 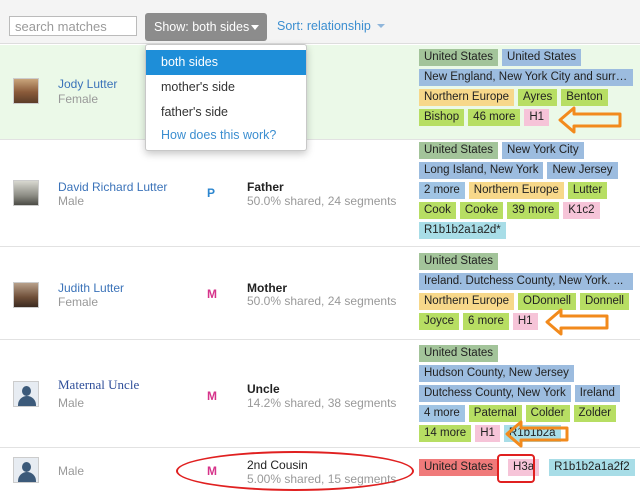 What do you see at coordinates (496, 373) in the screenshot?
I see `region-tag: Hudson County, New Jersey` at bounding box center [496, 373].